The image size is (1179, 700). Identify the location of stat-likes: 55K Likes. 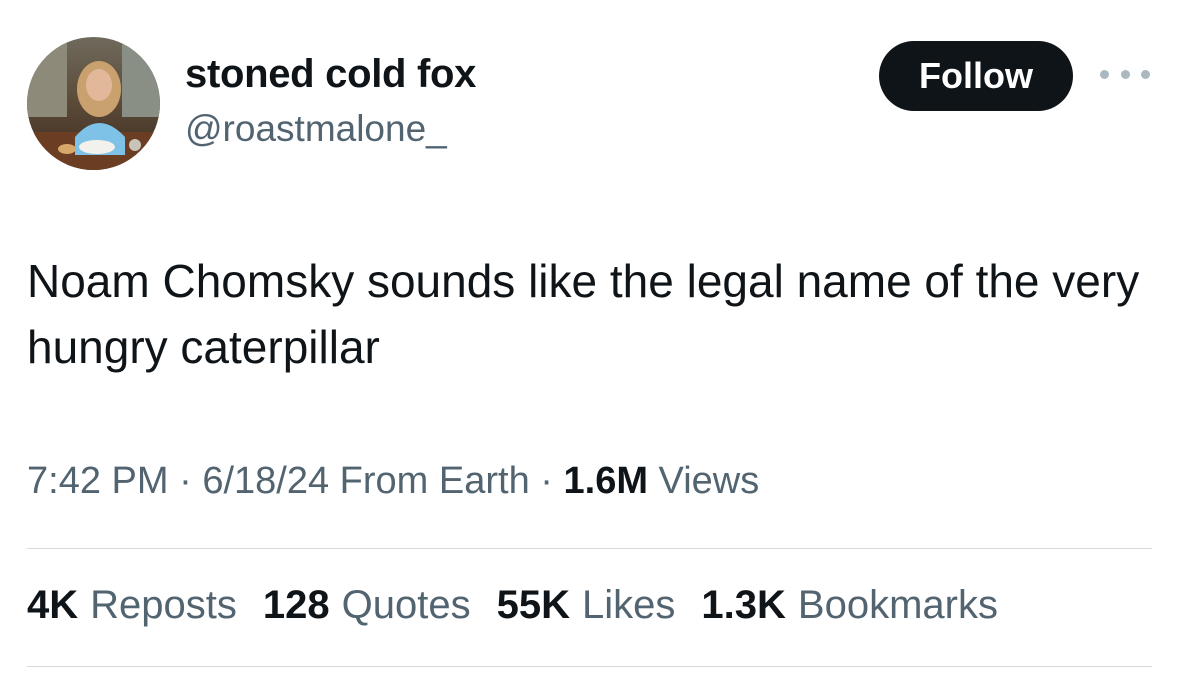
(586, 605).